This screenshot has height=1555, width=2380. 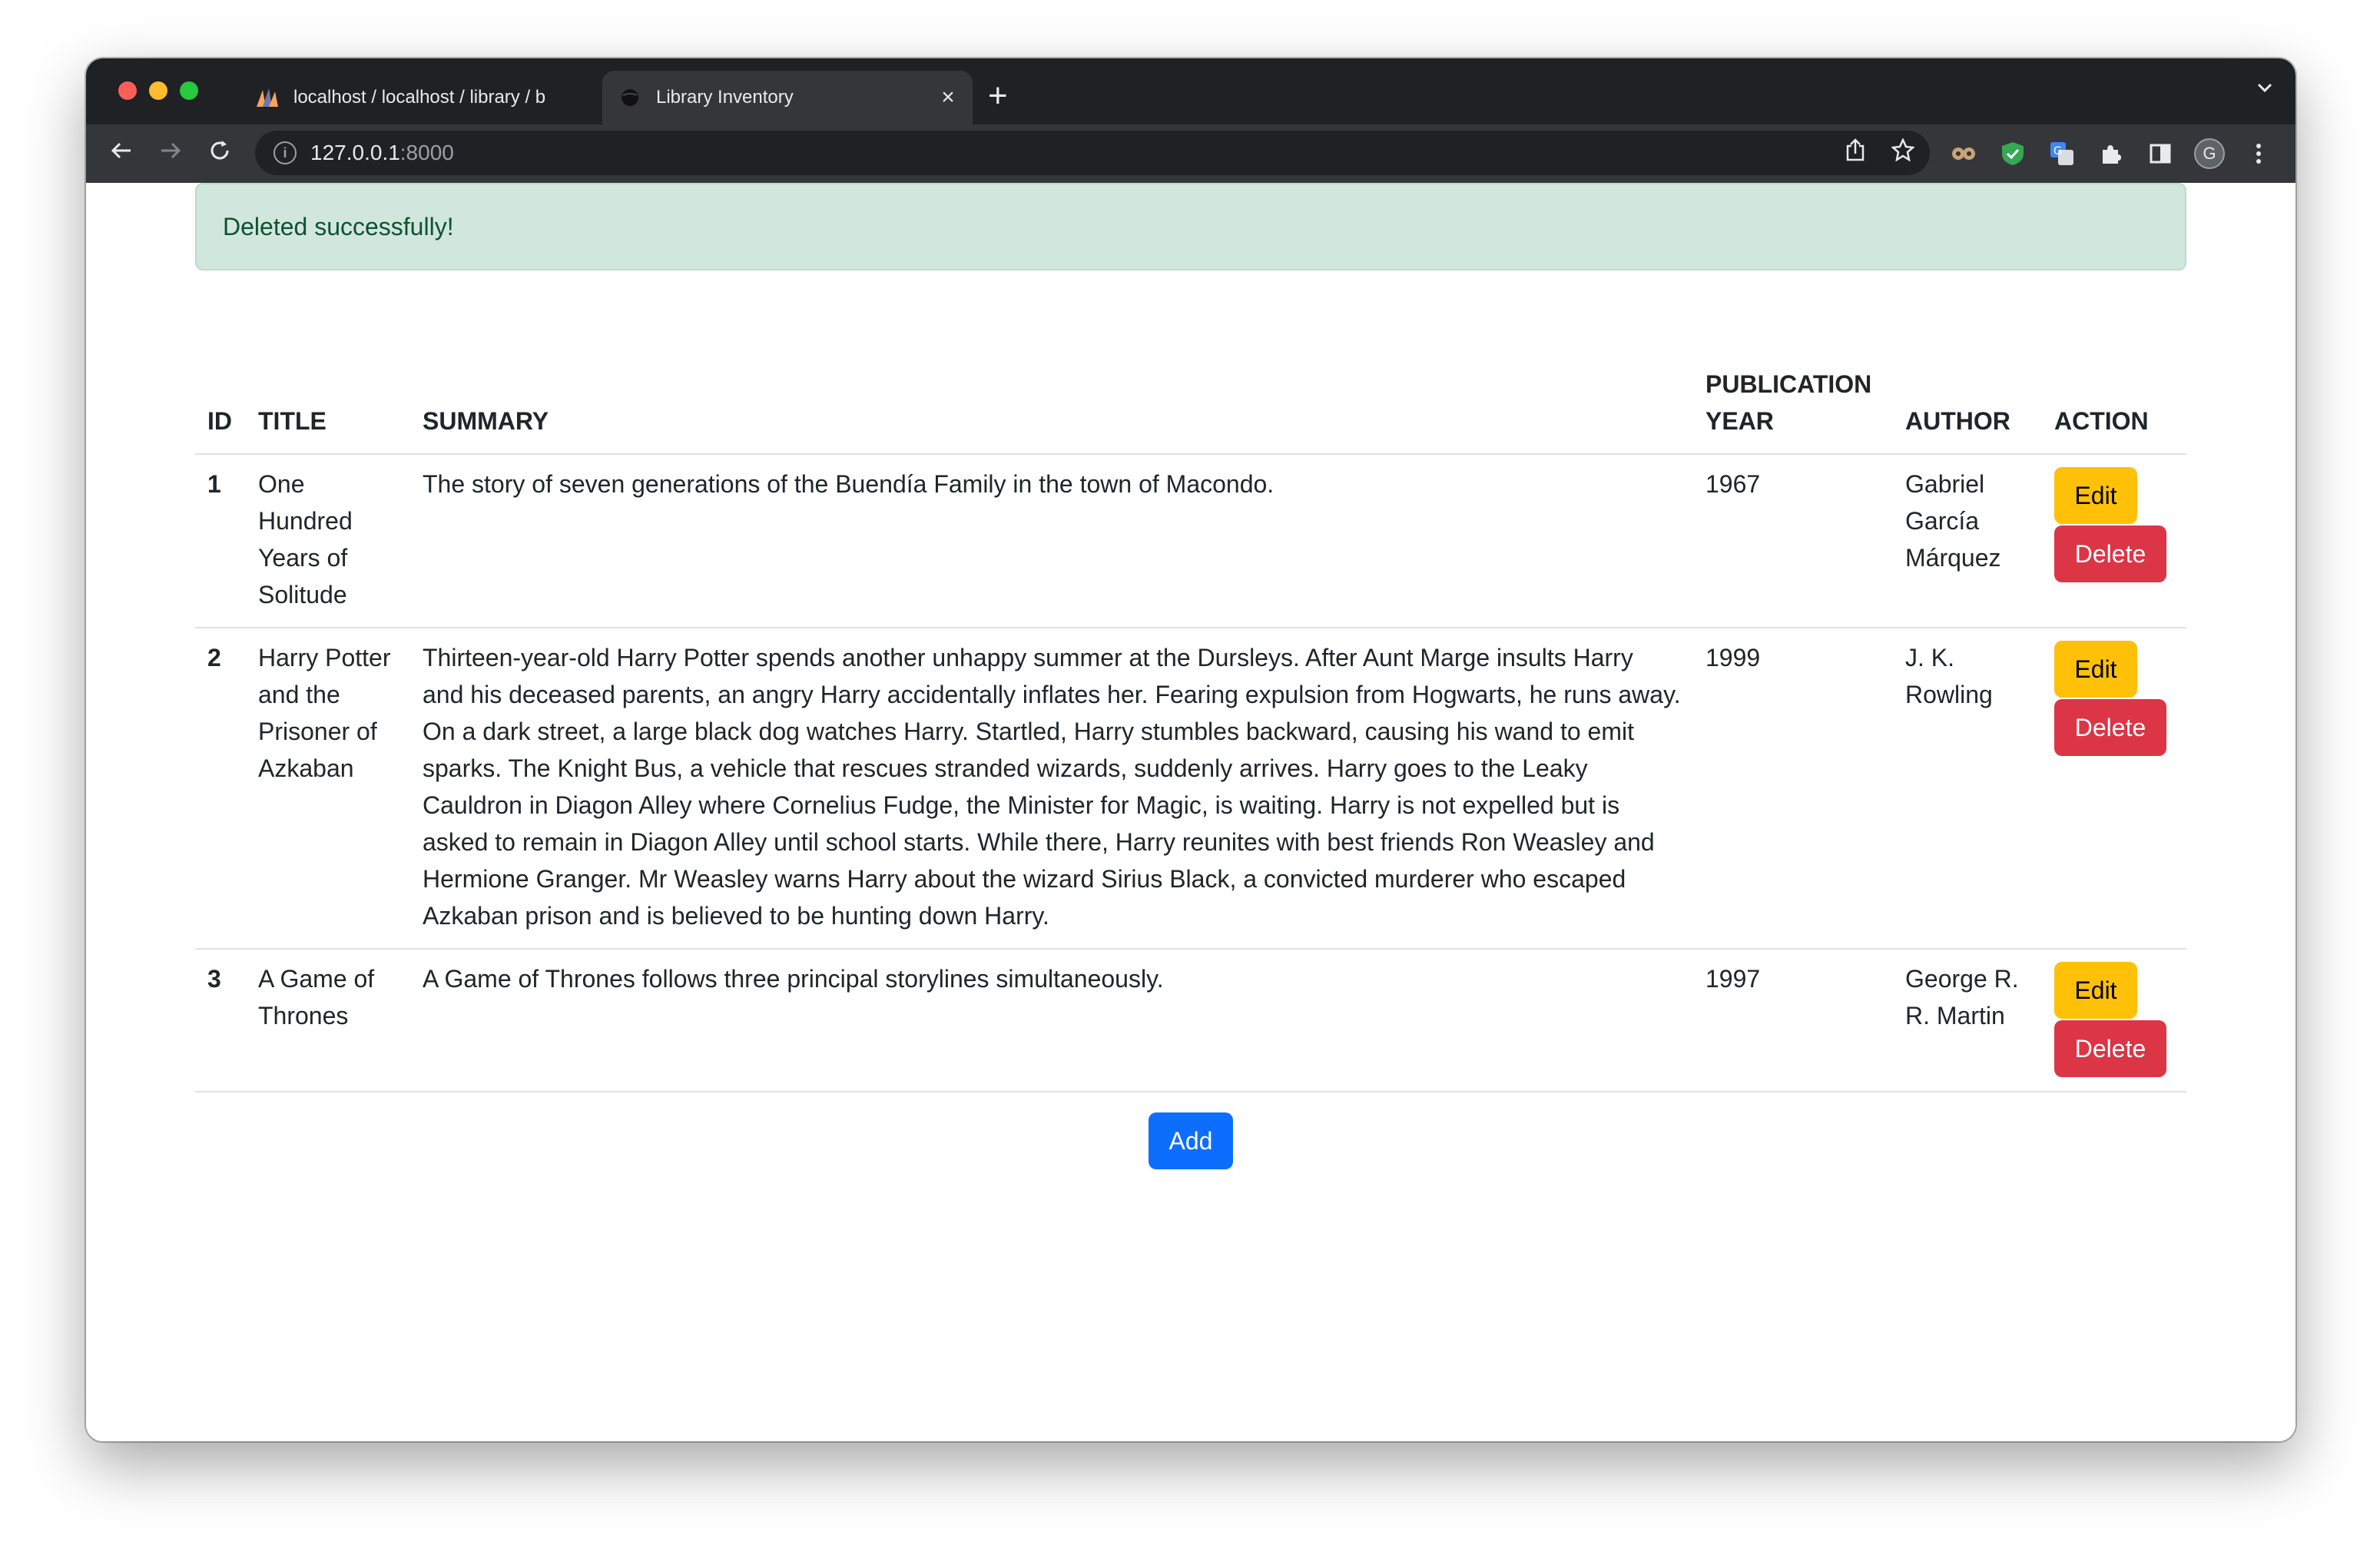 I want to click on cell-title: Harry Potter and the Prisoner of Azkaban, so click(x=328, y=789).